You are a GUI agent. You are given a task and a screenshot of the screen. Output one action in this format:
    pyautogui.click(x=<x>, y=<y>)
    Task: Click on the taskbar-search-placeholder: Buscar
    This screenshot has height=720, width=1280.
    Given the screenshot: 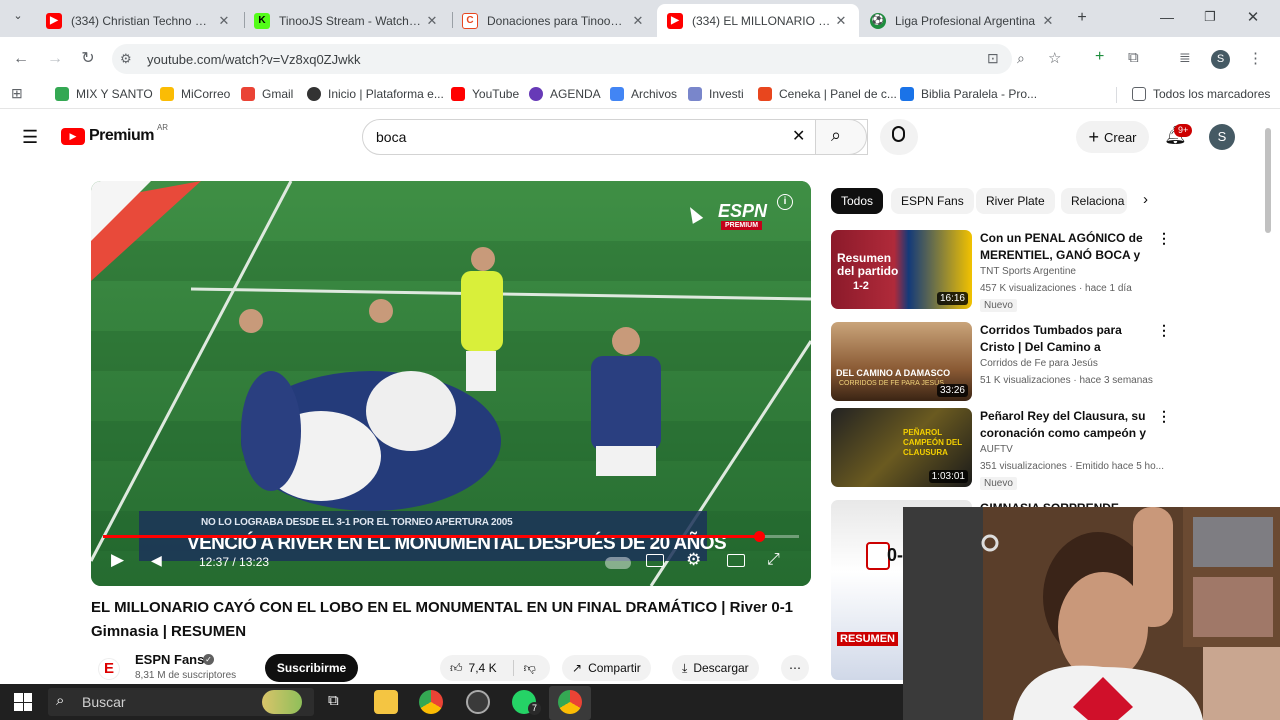 What is the action you would take?
    pyautogui.click(x=104, y=702)
    